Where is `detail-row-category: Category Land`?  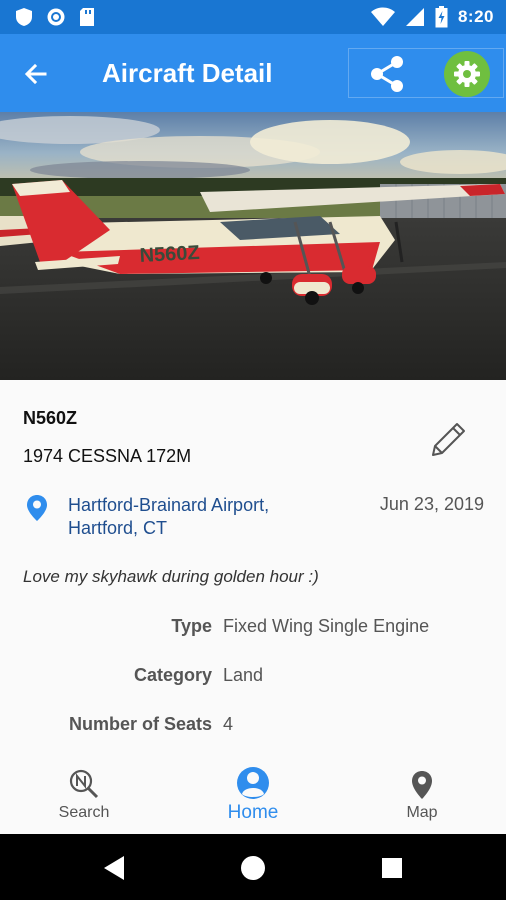
detail-row-category: Category Land is located at coordinates (253, 678).